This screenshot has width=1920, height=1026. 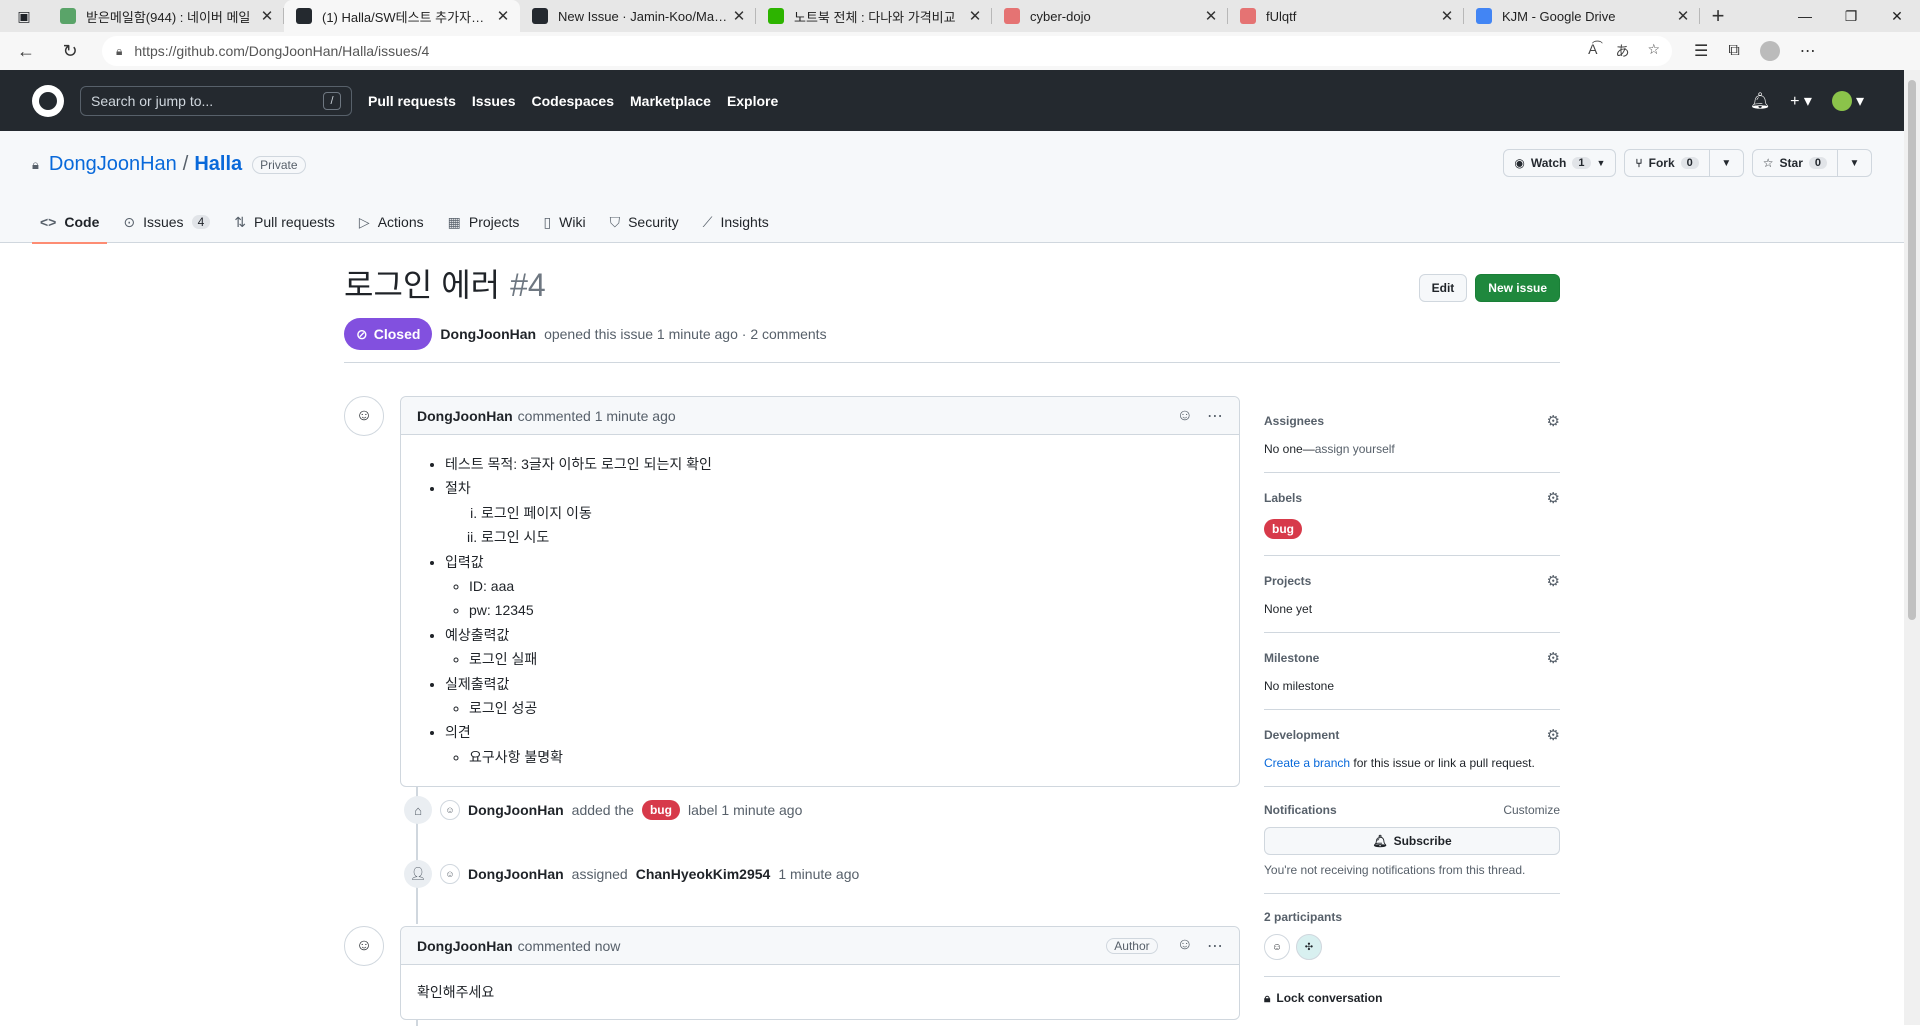 I want to click on search-input: Search or jump to... /, so click(x=216, y=100).